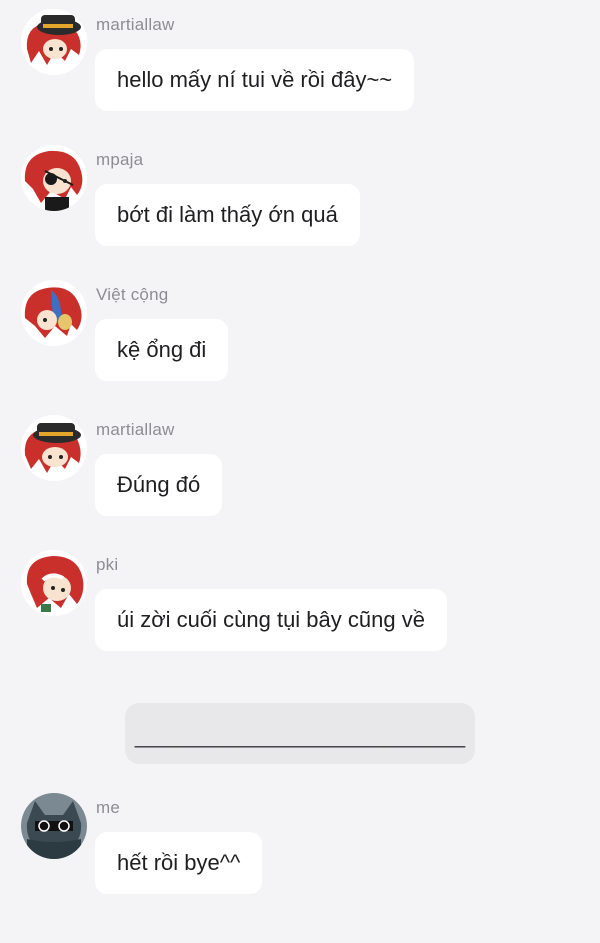  What do you see at coordinates (120, 159) in the screenshot?
I see `sender-name: mpaja` at bounding box center [120, 159].